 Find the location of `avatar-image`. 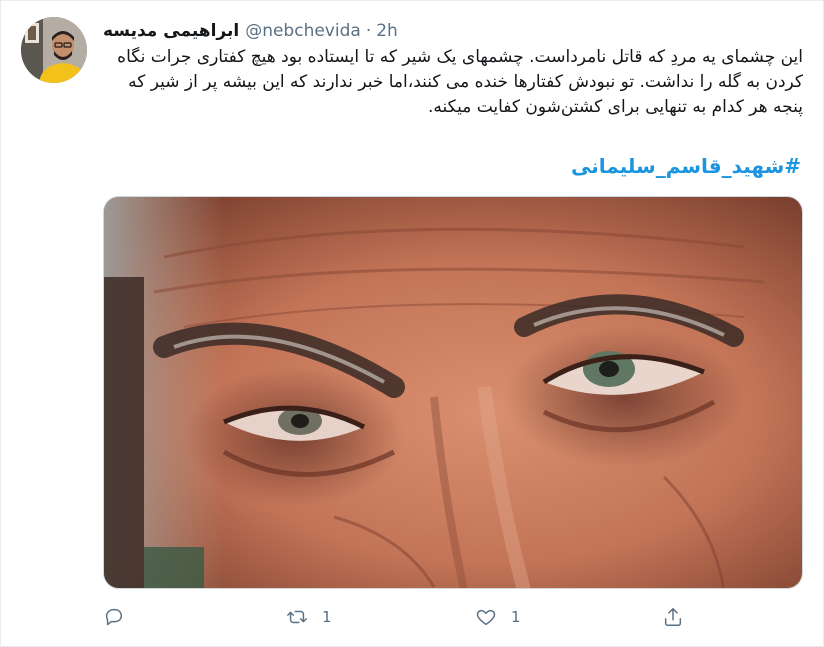

avatar-image is located at coordinates (54, 50).